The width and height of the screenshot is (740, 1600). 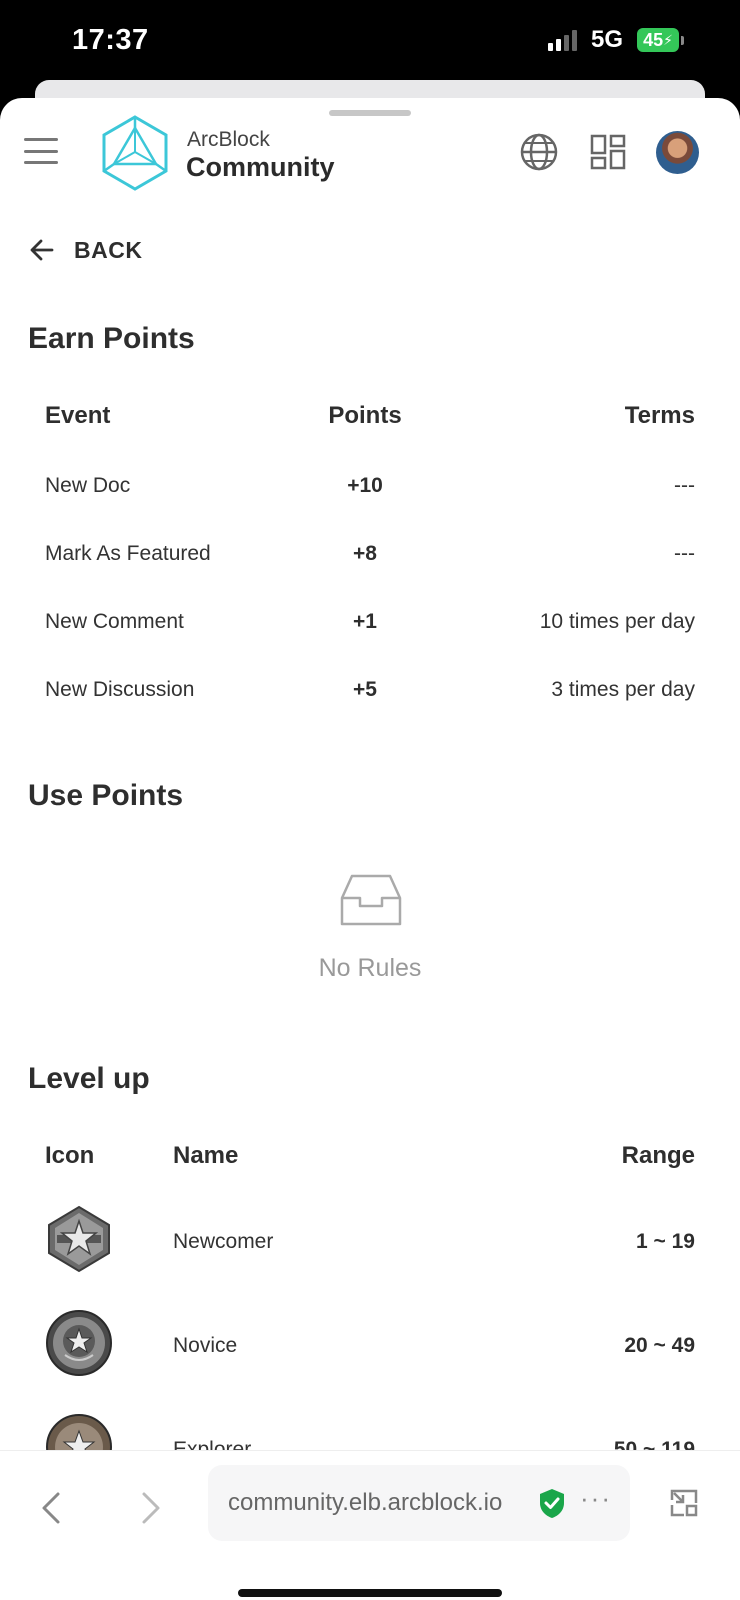 I want to click on event-cell: New Discussion, so click(x=120, y=689).